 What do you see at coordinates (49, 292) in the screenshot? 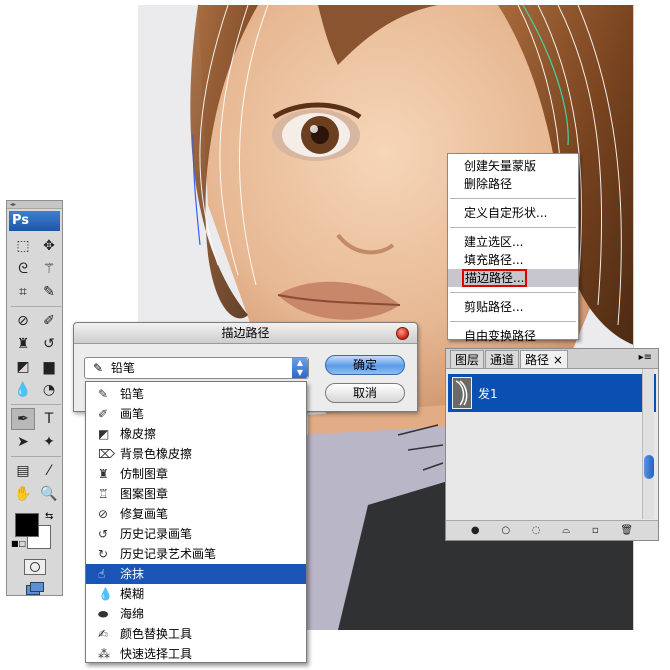
I see `eyedropper-tool: ✎` at bounding box center [49, 292].